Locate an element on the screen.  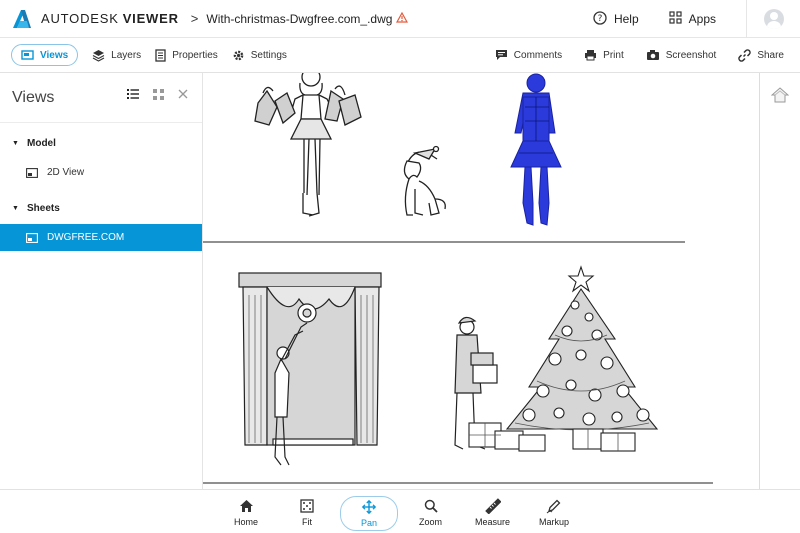
settings-tab: Settings is located at coordinates (259, 55).